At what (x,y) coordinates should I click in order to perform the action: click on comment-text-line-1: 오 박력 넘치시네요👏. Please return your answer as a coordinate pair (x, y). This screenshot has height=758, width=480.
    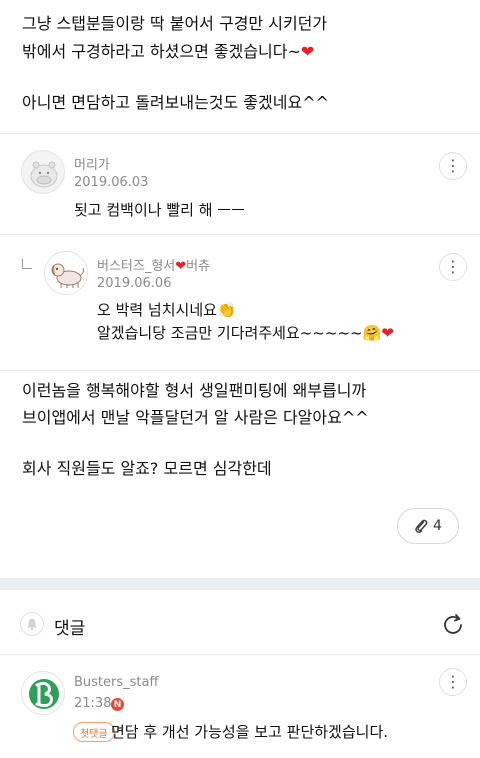
    Looking at the image, I should click on (166, 310).